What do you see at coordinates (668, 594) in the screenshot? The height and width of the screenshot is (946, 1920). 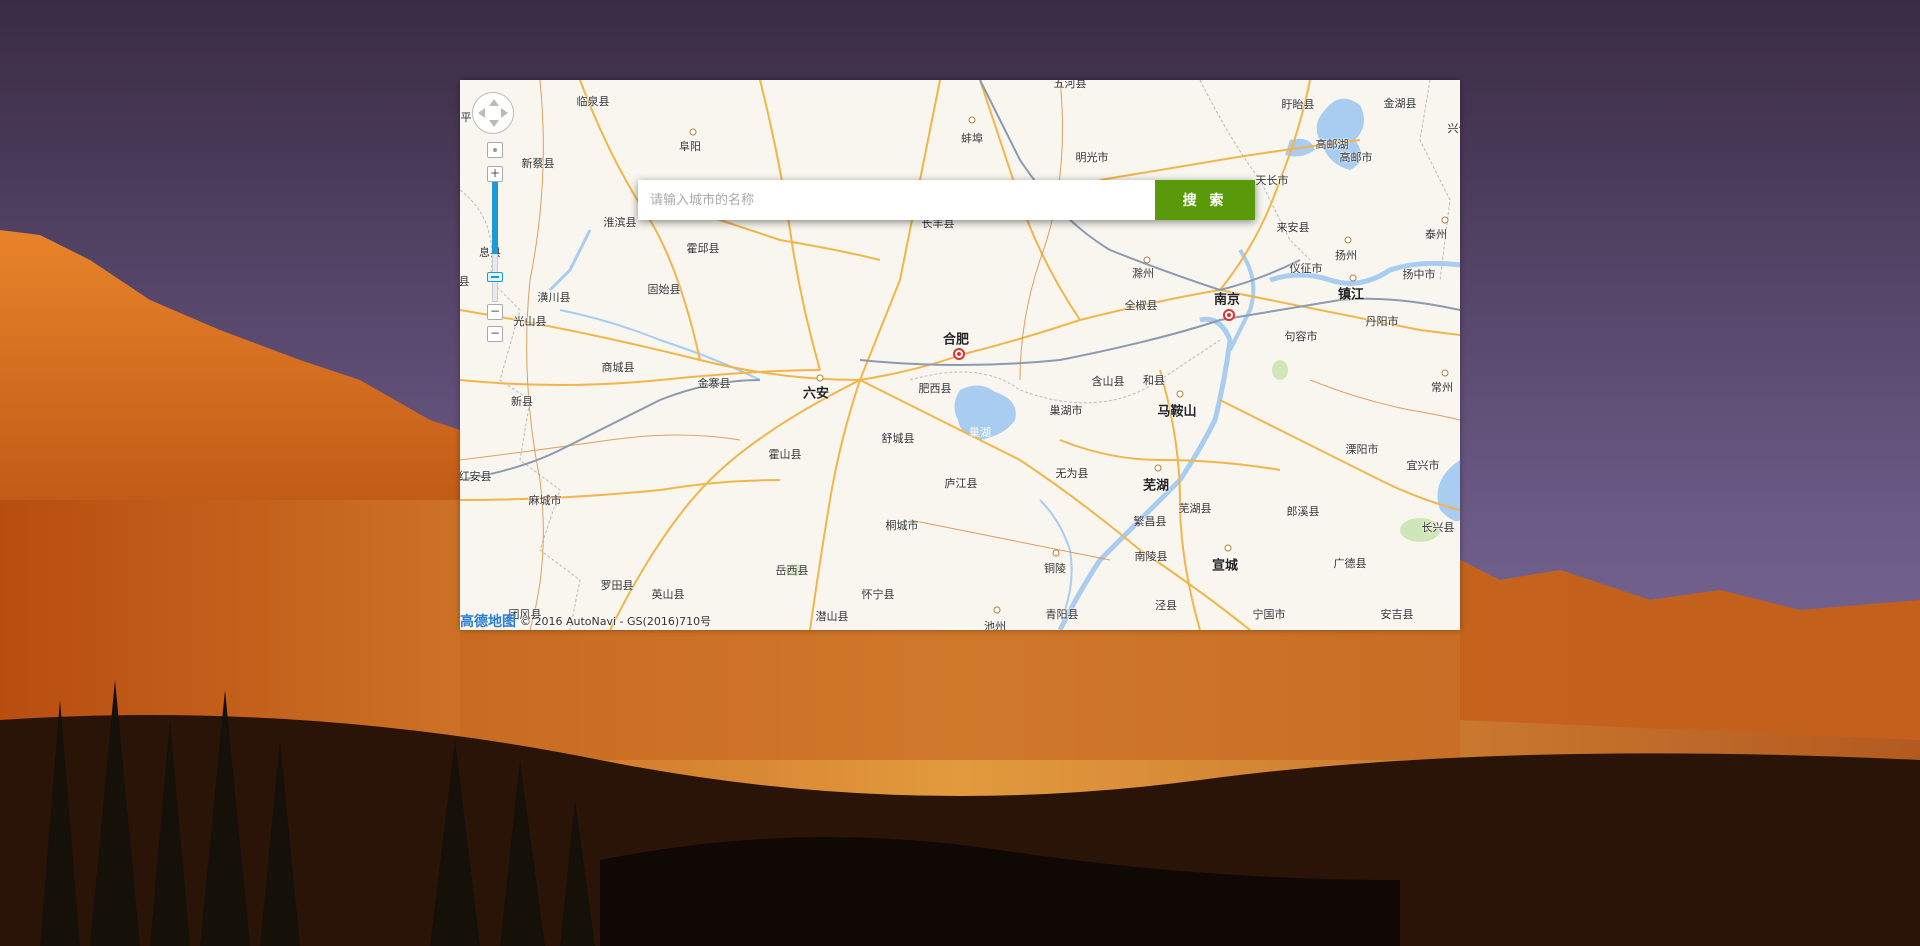 I see `place-label: 英山县` at bounding box center [668, 594].